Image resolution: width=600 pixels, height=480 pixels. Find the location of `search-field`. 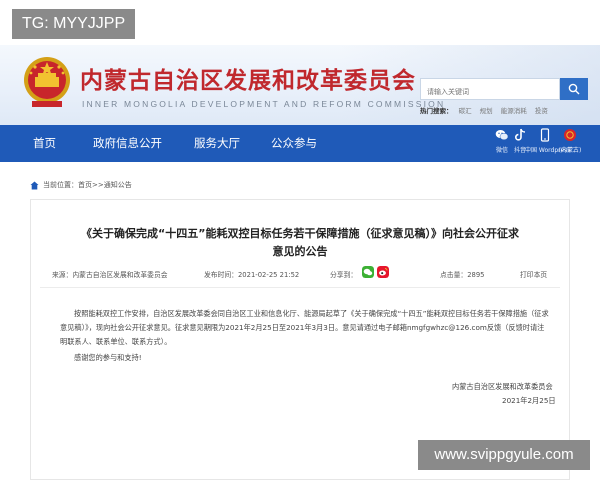

search-field is located at coordinates (490, 90).